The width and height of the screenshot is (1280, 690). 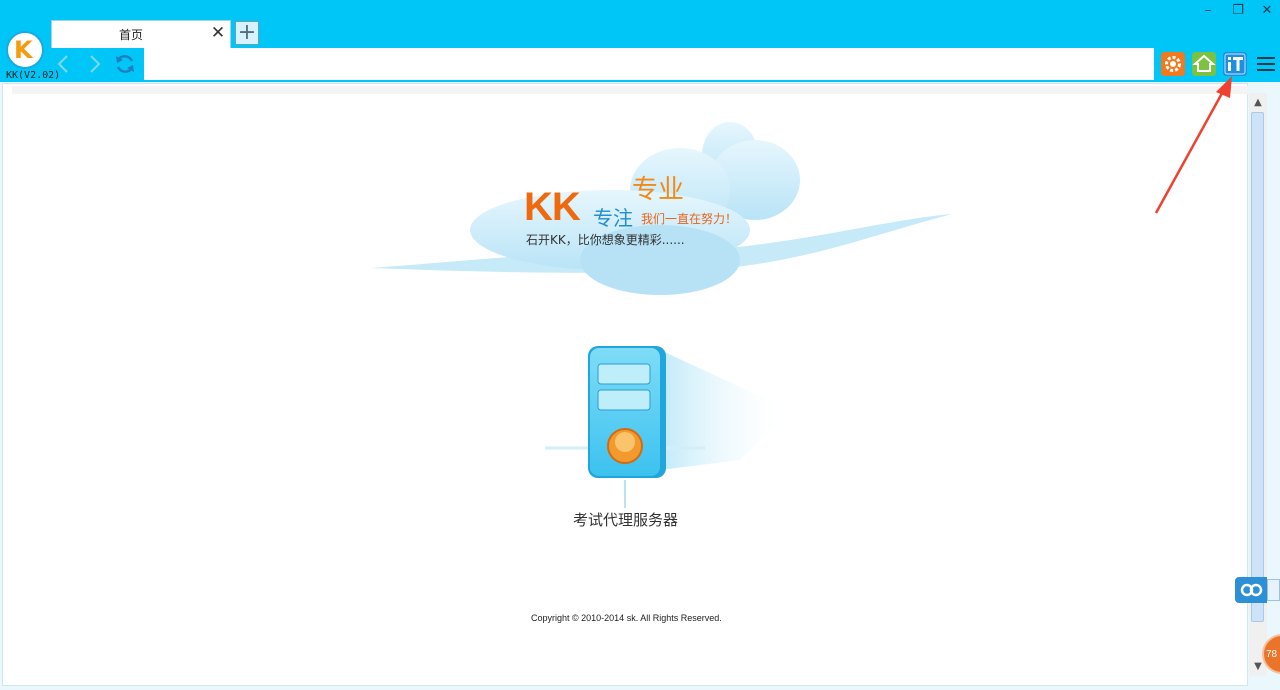 What do you see at coordinates (1193, 145) in the screenshot?
I see `annotation-arrow` at bounding box center [1193, 145].